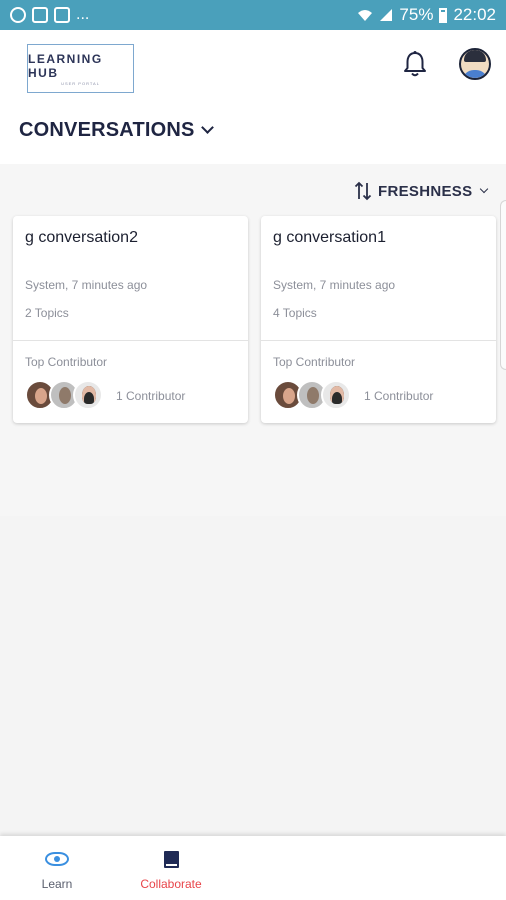 The width and height of the screenshot is (506, 900). Describe the element at coordinates (475, 64) in the screenshot. I see `user-avatar` at that location.